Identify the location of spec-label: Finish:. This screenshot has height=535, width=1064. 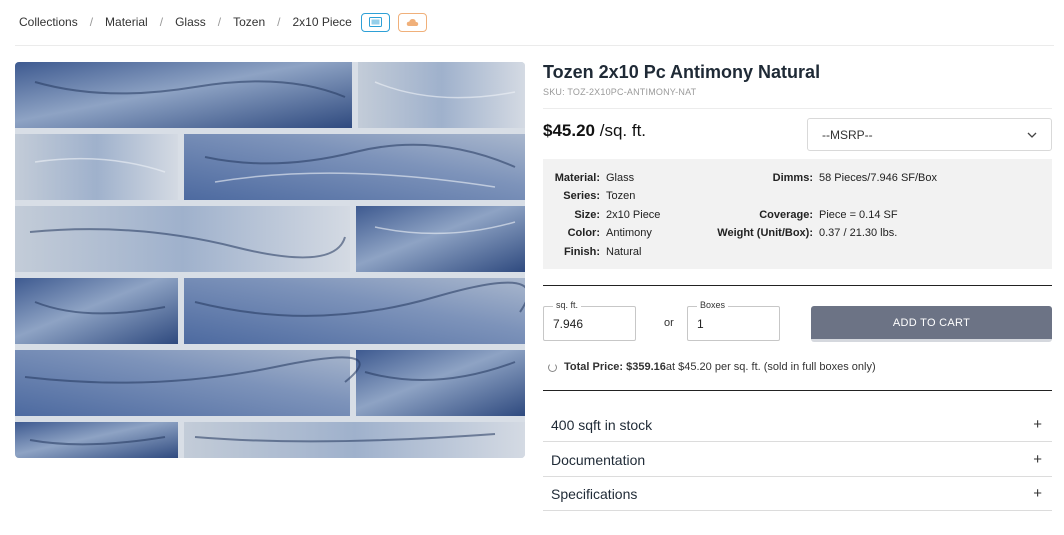
(581, 252).